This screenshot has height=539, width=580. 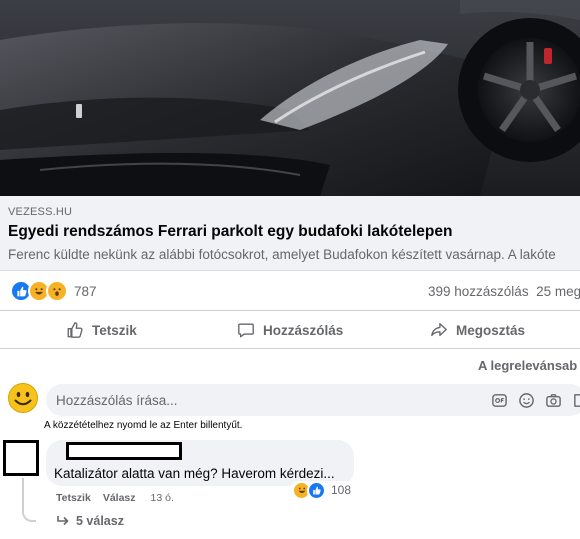 I want to click on comment-reaction-count: 108, so click(x=341, y=490).